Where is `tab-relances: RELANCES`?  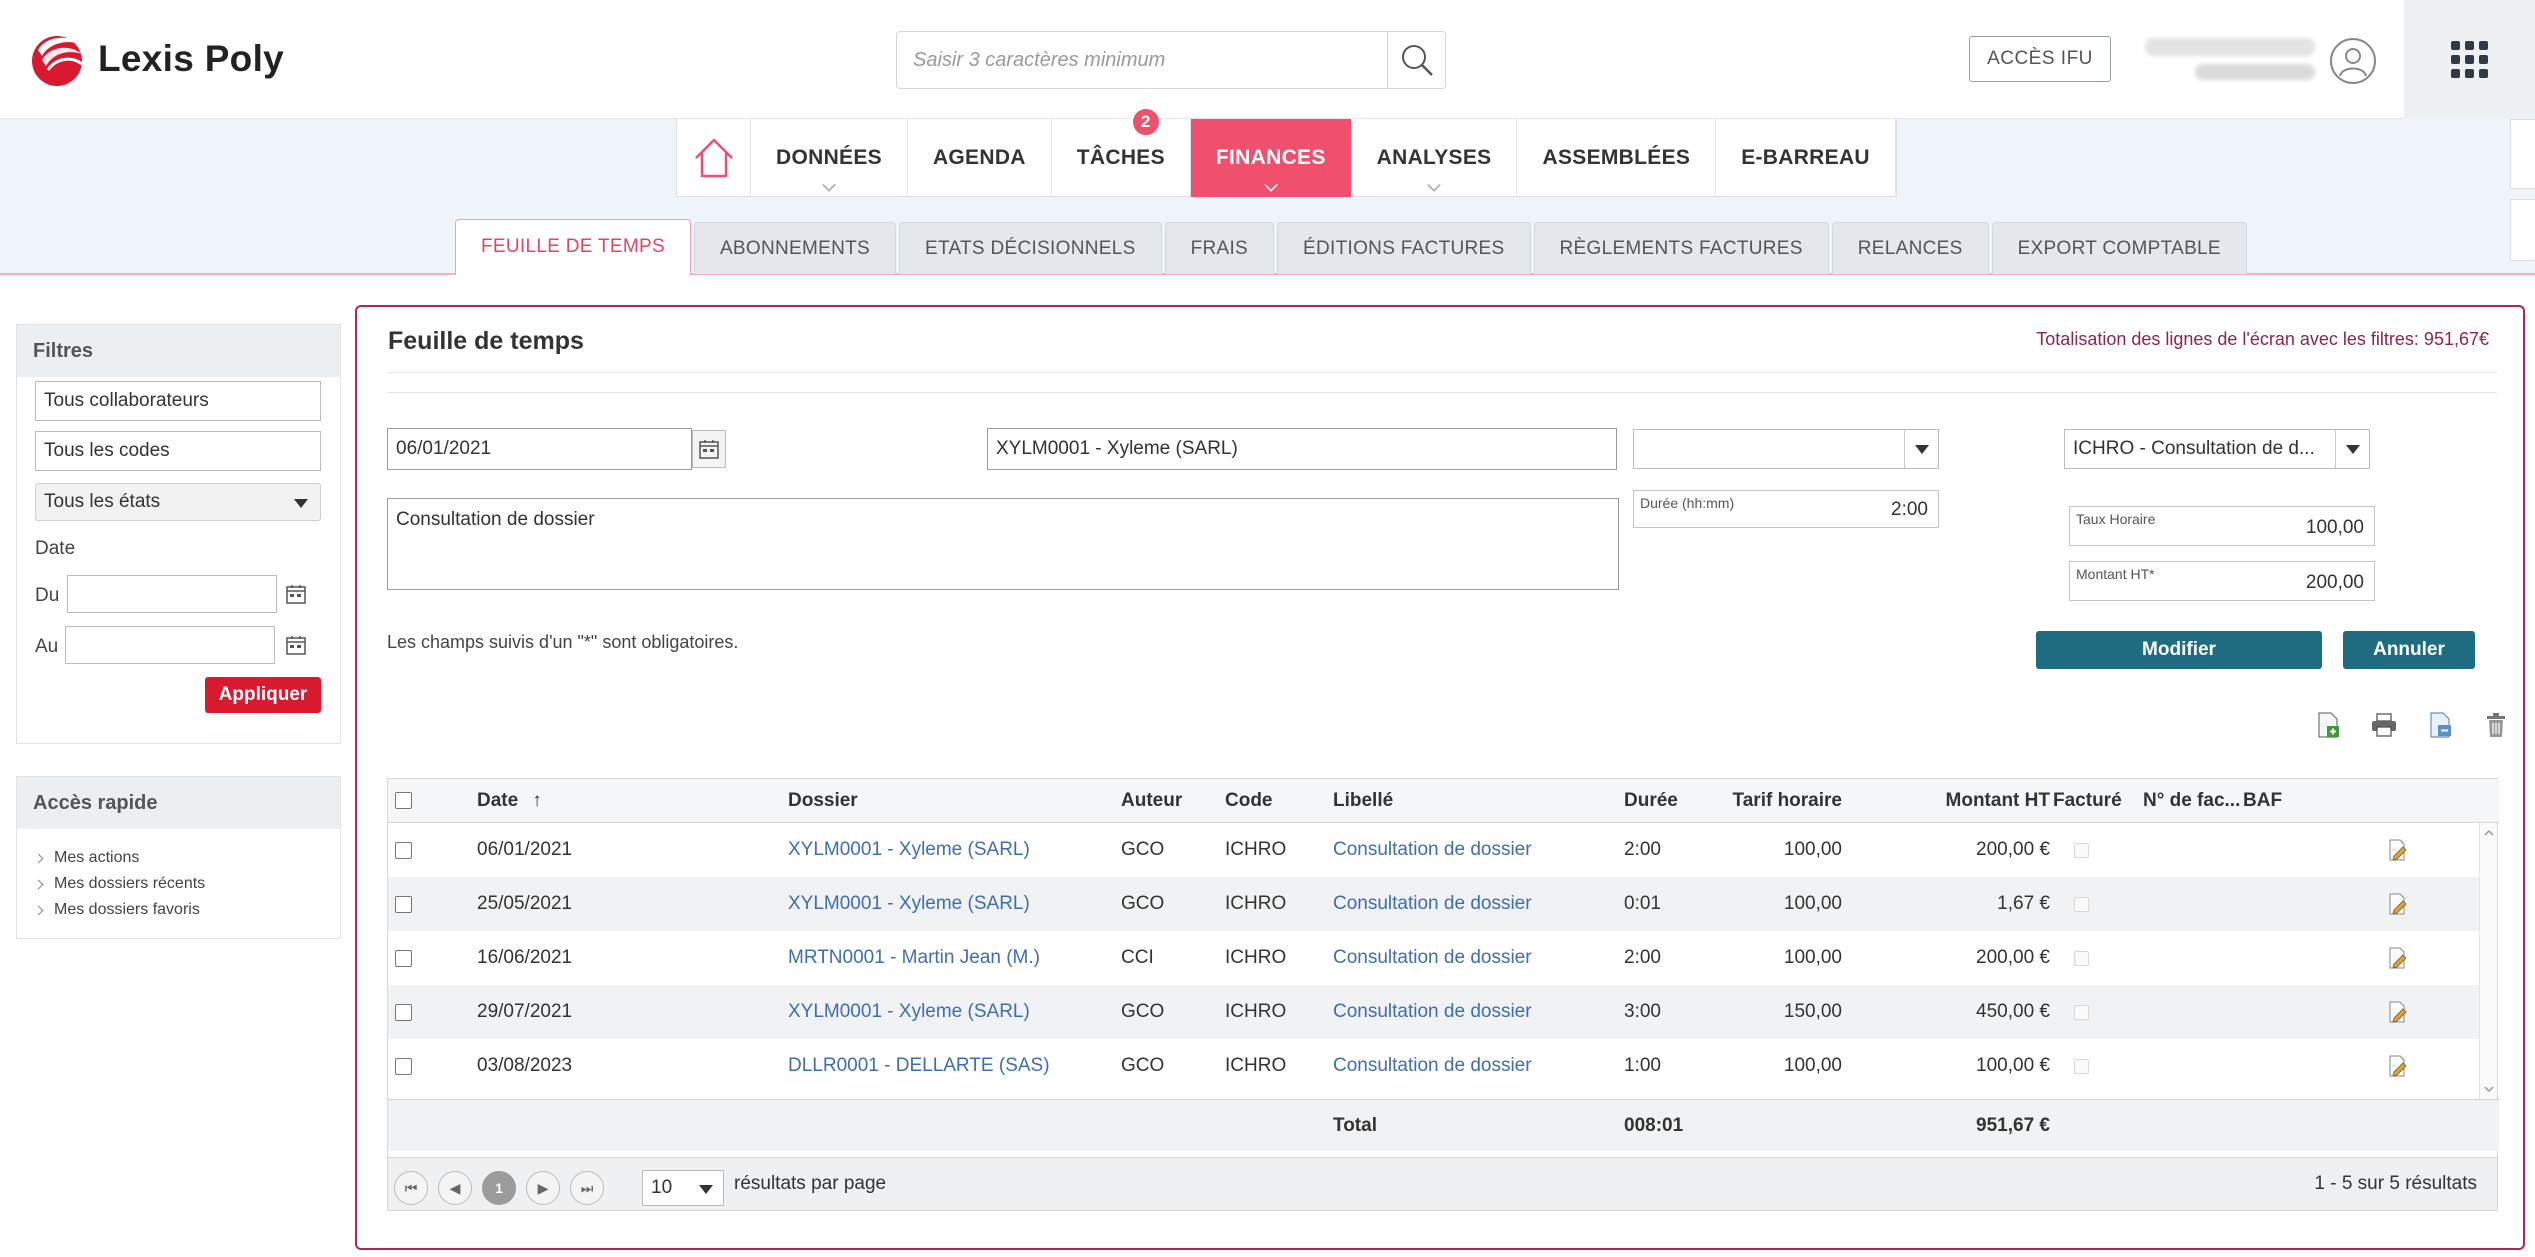 tab-relances: RELANCES is located at coordinates (1910, 248).